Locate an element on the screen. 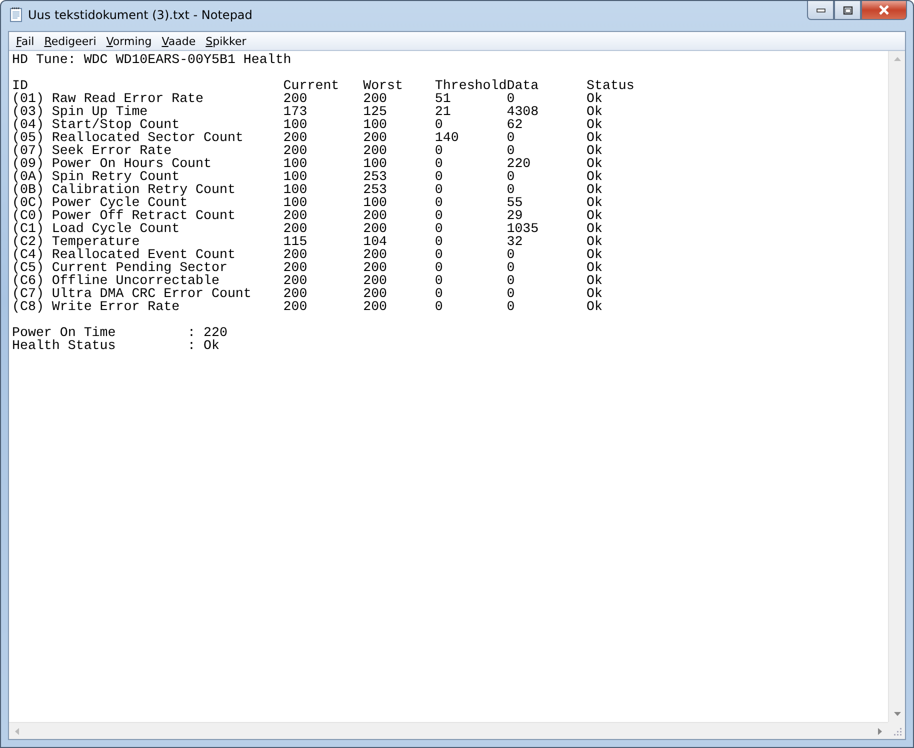  menu-item: Spikker is located at coordinates (226, 41).